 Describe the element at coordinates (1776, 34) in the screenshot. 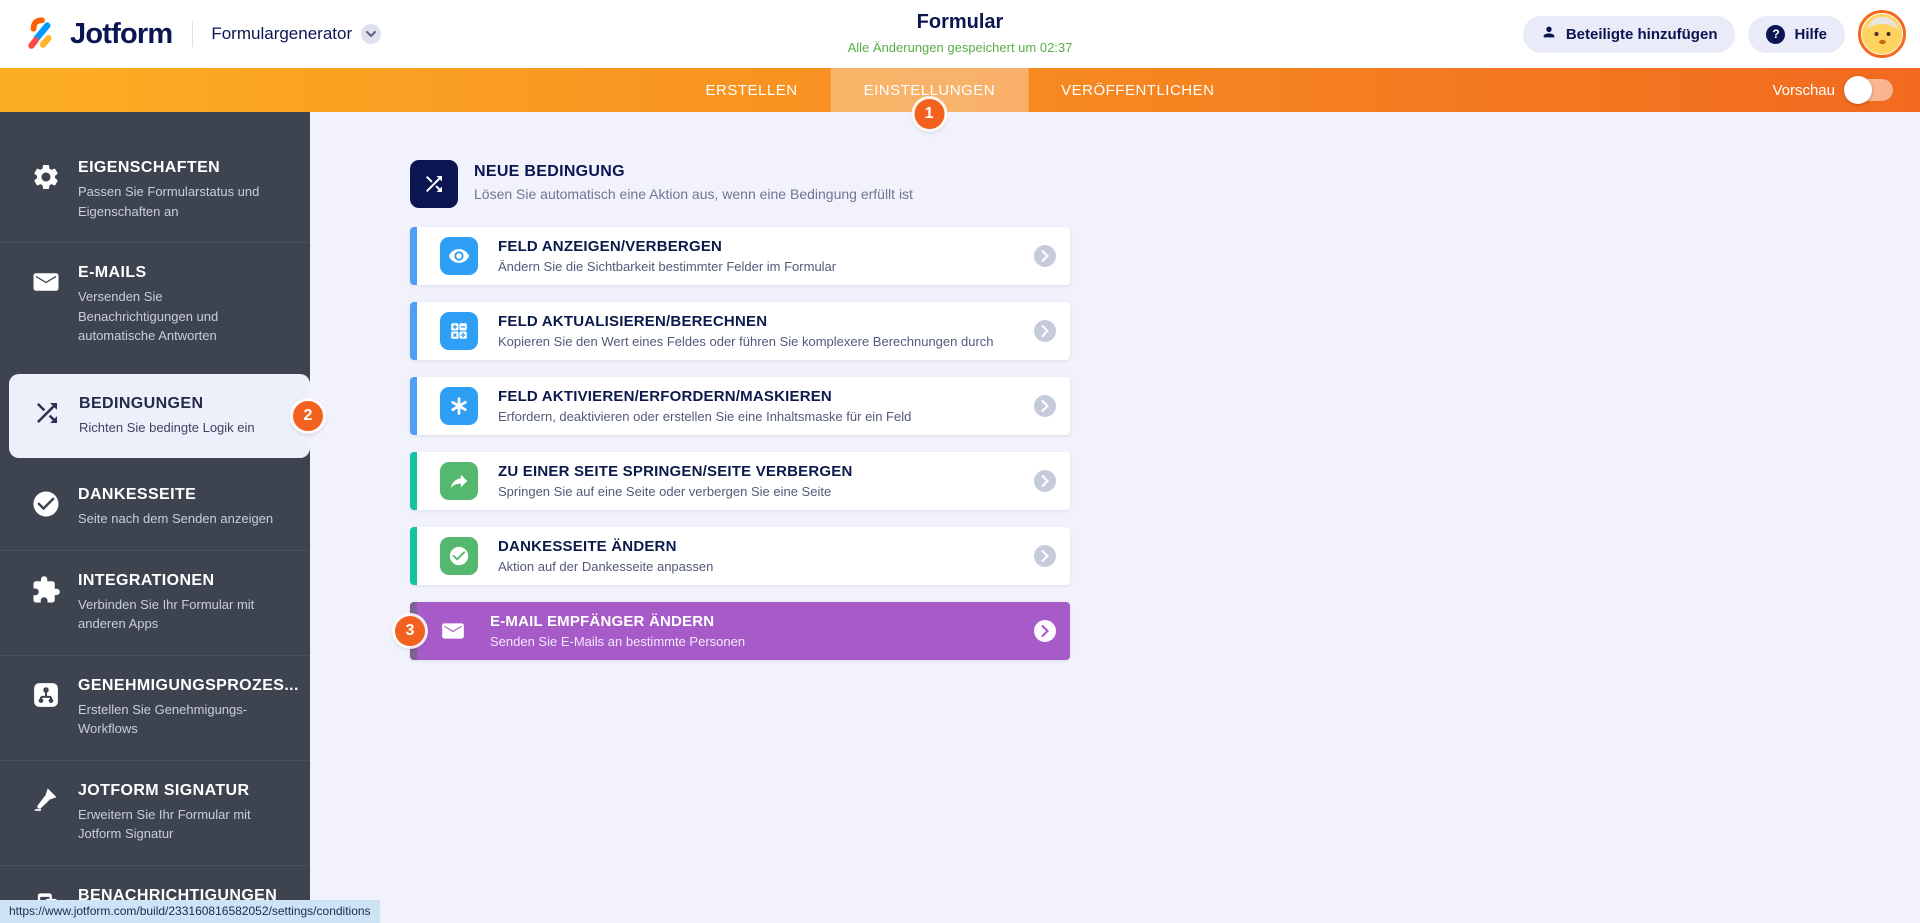

I see `question-icon: ?` at that location.